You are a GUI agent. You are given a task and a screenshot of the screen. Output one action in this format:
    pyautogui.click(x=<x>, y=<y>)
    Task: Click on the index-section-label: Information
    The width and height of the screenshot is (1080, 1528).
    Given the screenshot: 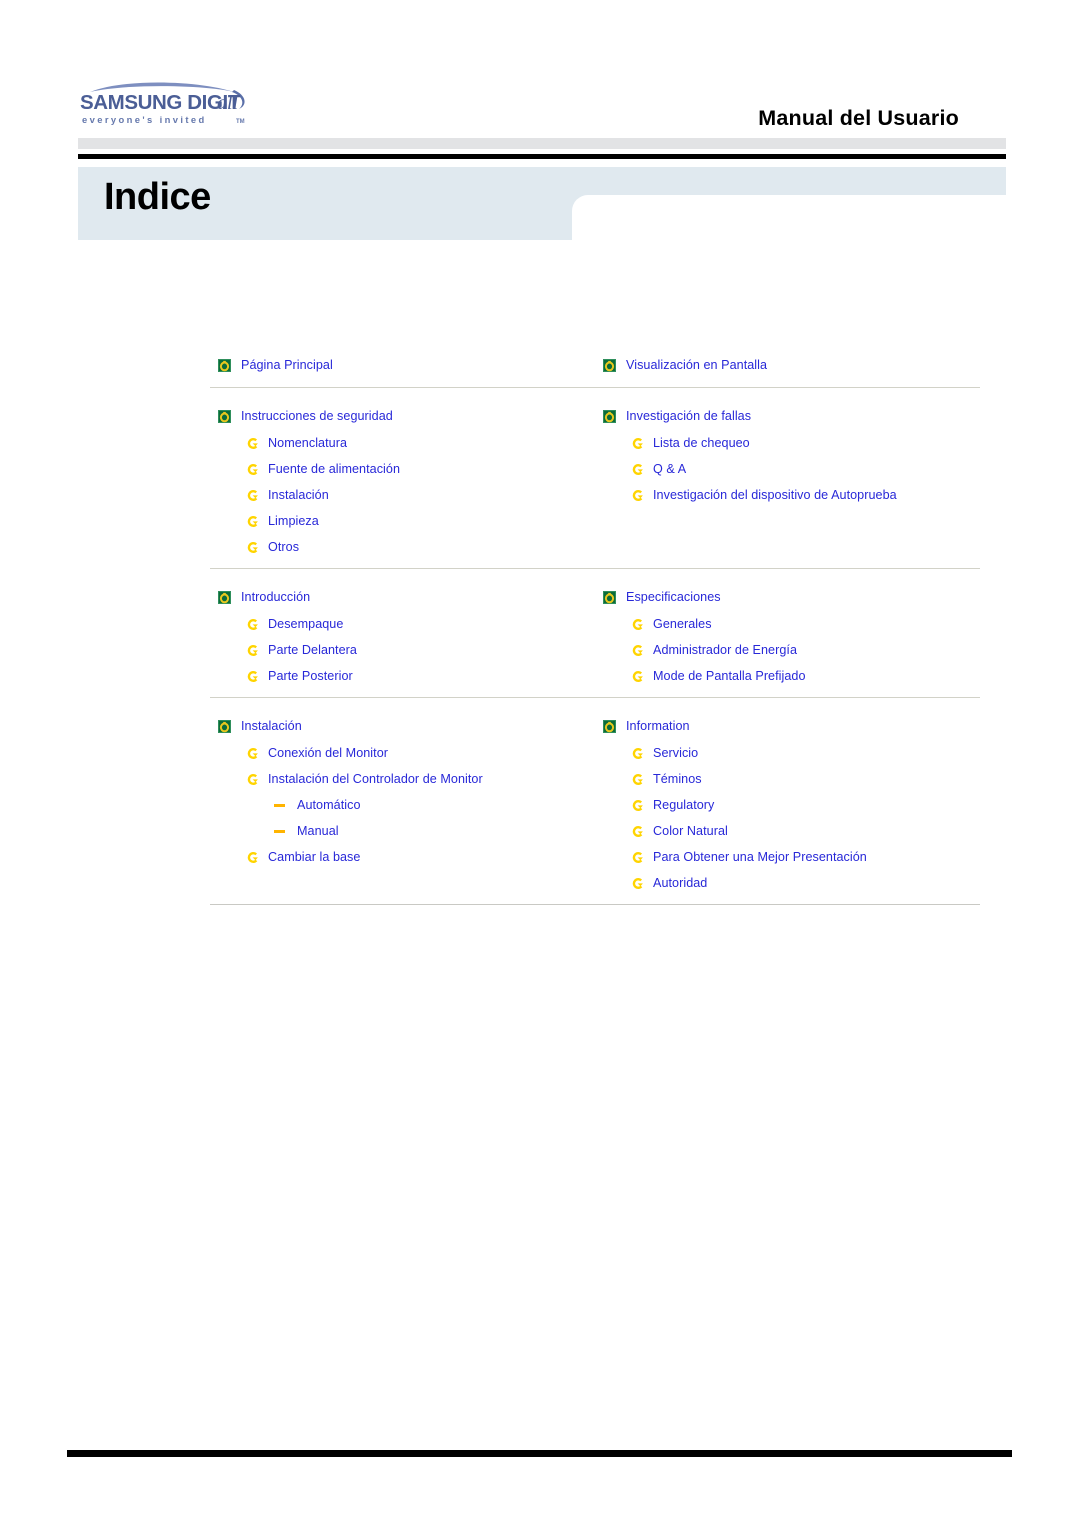 What is the action you would take?
    pyautogui.click(x=658, y=726)
    